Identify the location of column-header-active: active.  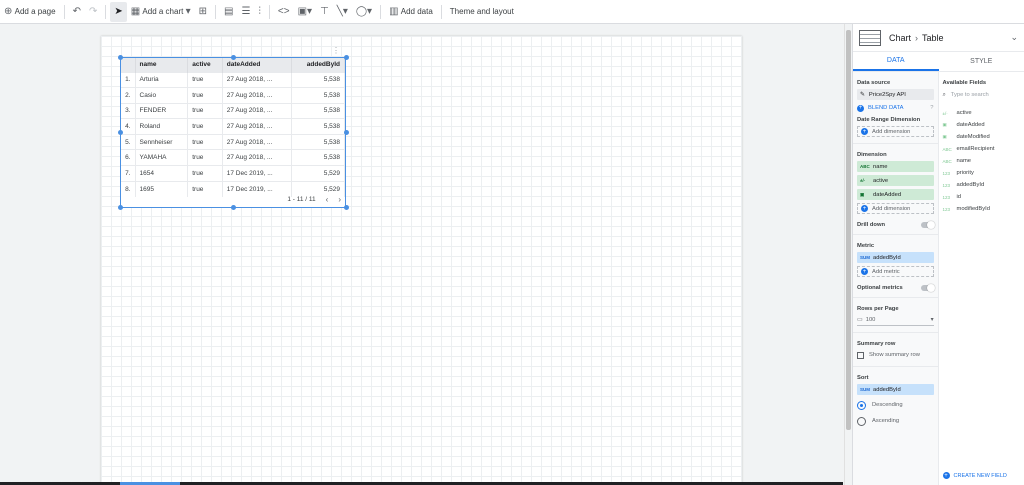
(205, 65).